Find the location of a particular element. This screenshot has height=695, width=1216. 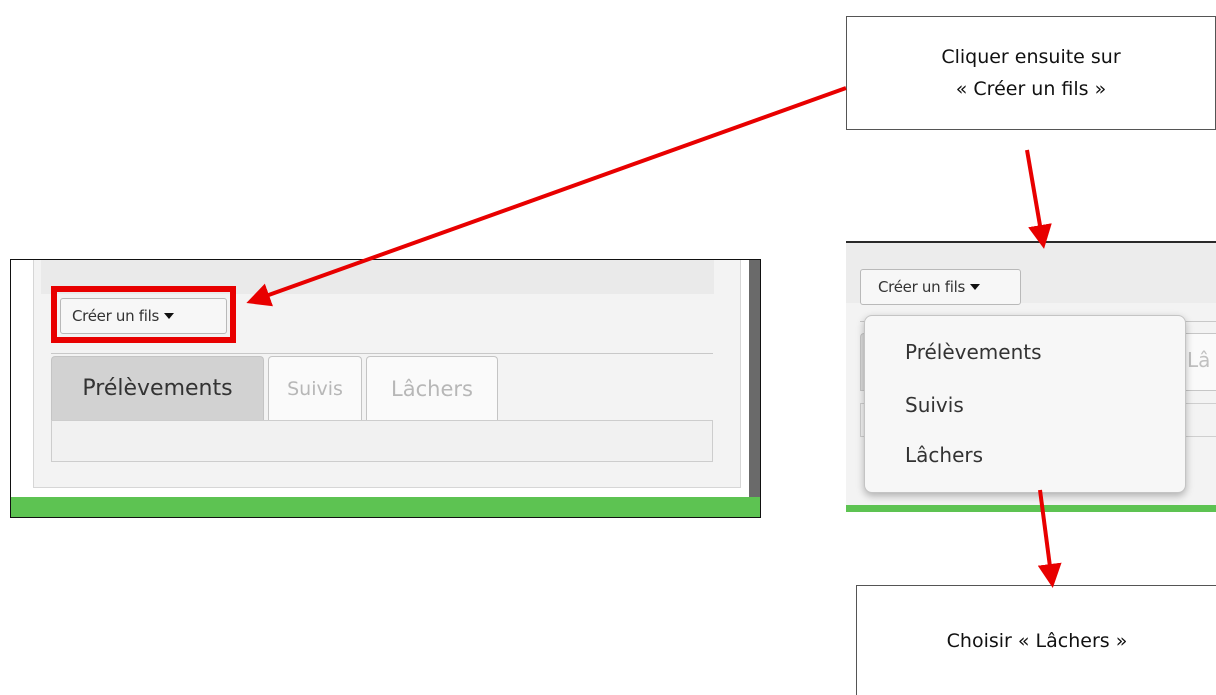

tab-separator is located at coordinates (382, 353).